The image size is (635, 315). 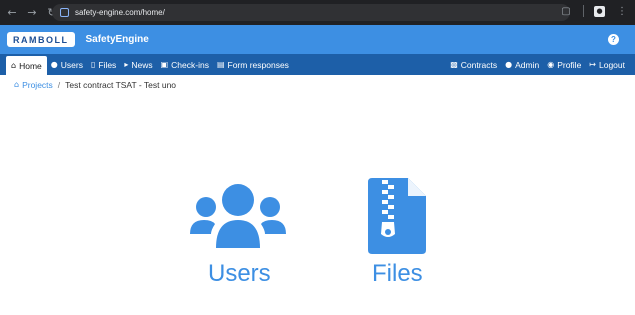 I want to click on nav-label: Admin, so click(x=527, y=64).